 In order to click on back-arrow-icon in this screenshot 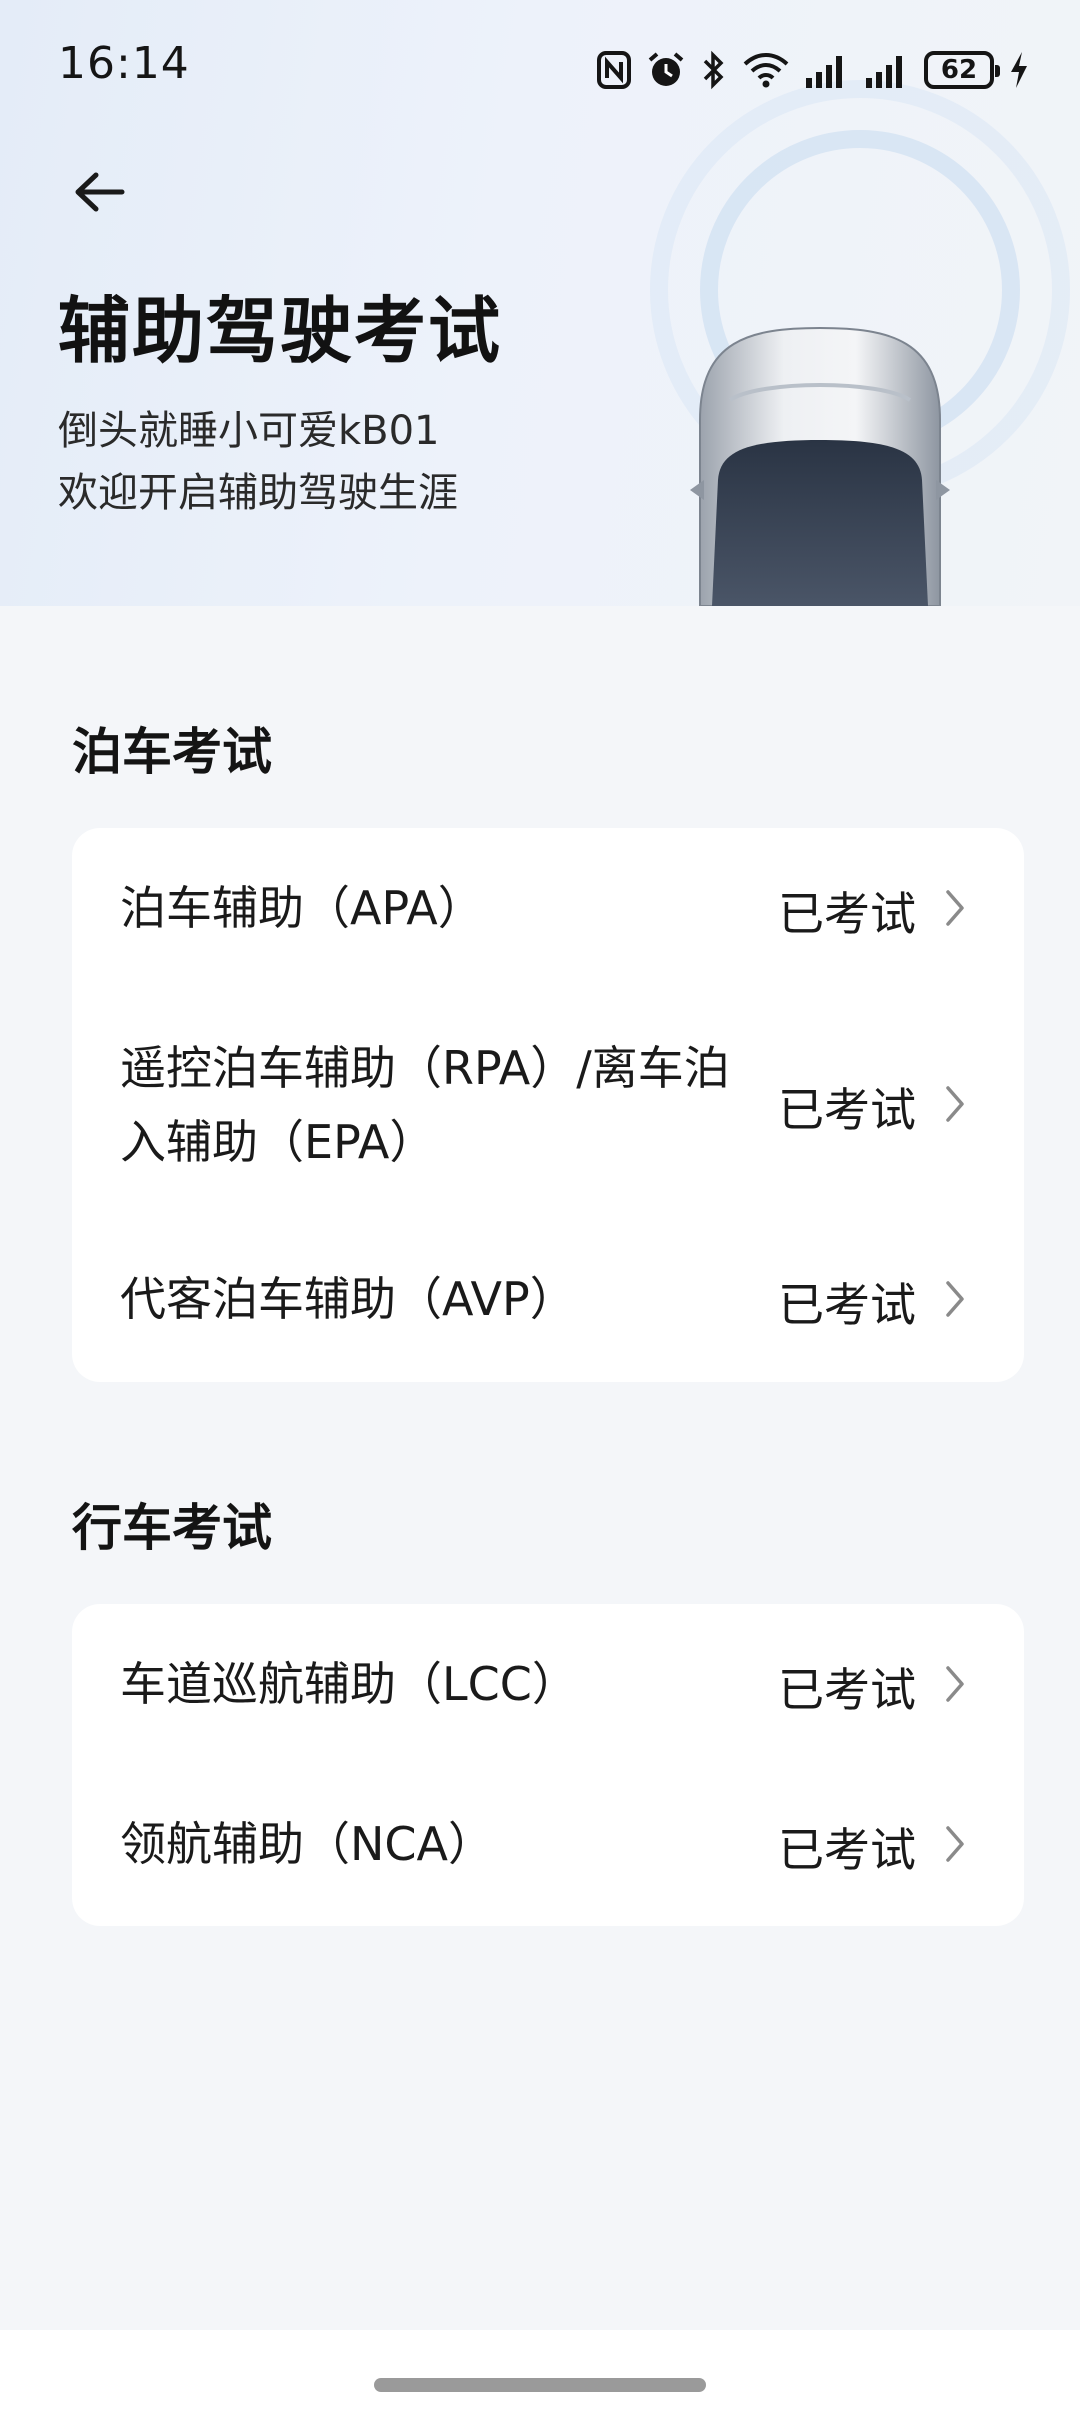, I will do `click(100, 192)`.